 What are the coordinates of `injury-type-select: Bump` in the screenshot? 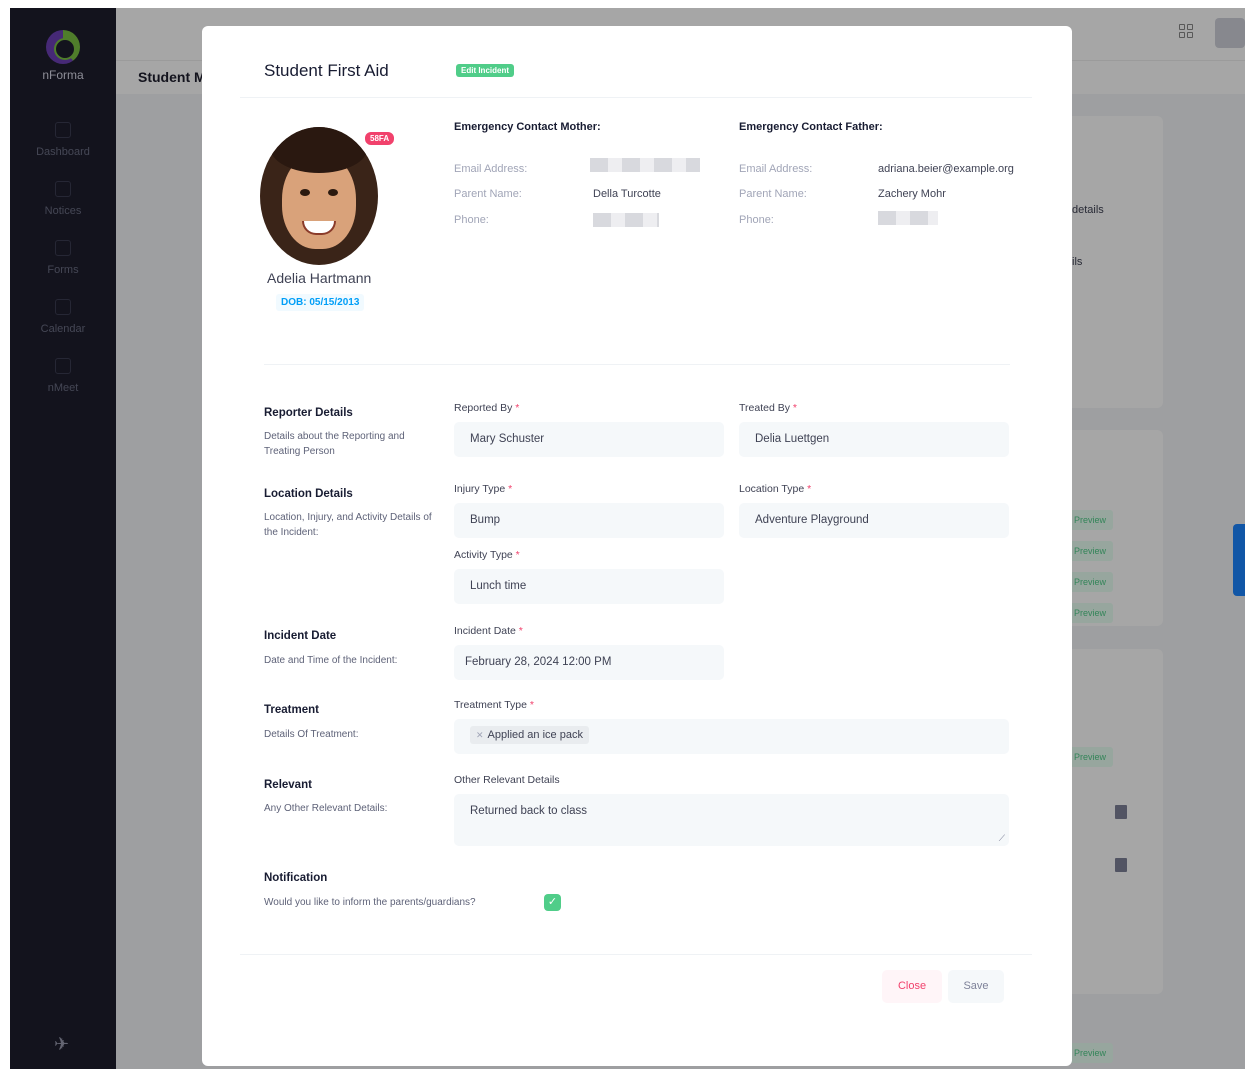 It's located at (589, 520).